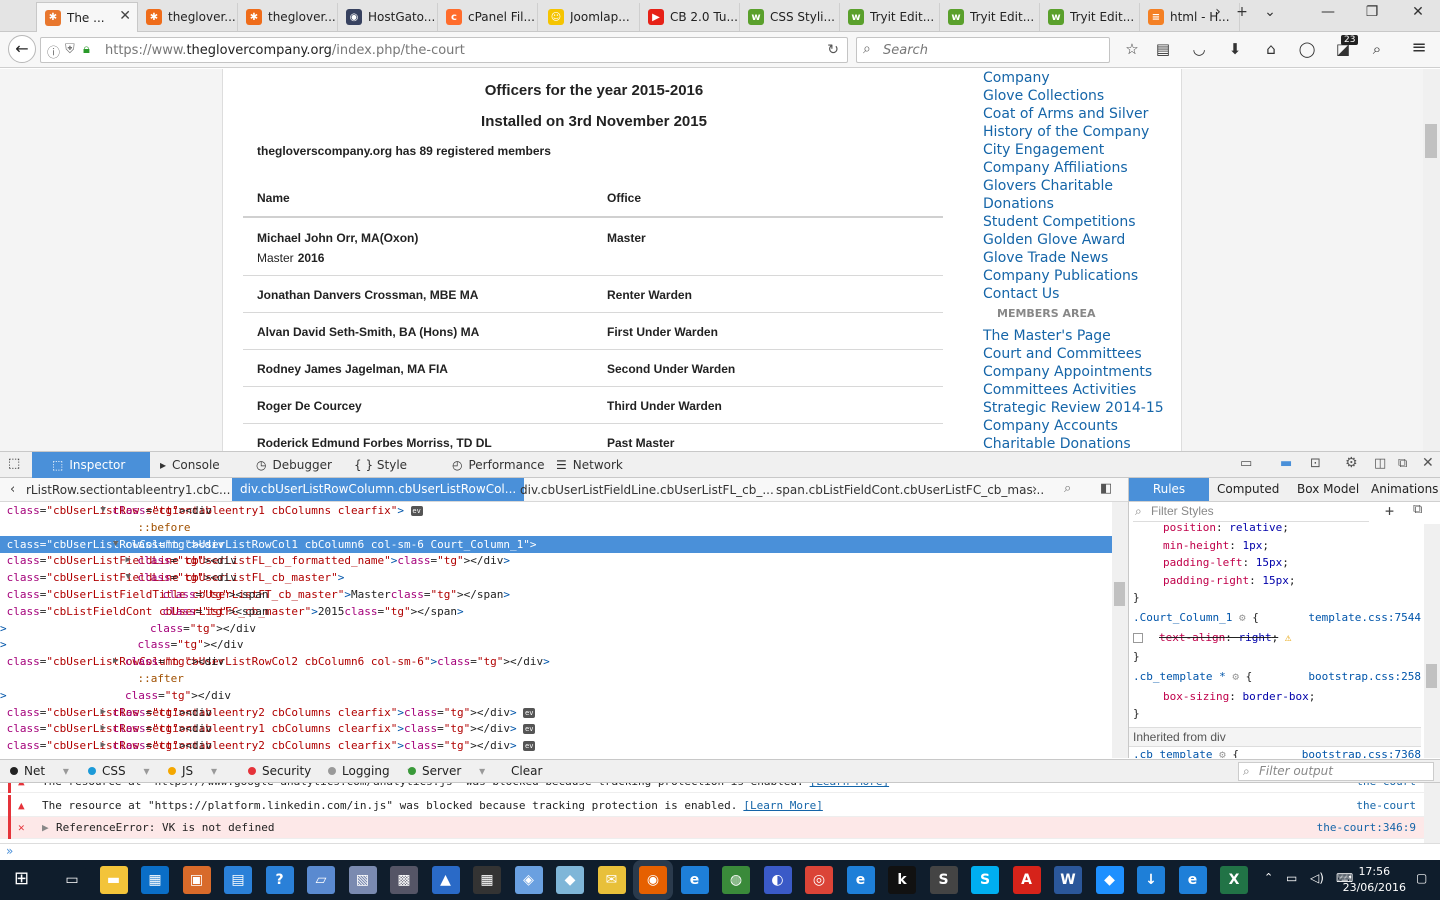 The image size is (1440, 900). Describe the element at coordinates (1248, 489) in the screenshot. I see `rules-tab: Computed` at that location.